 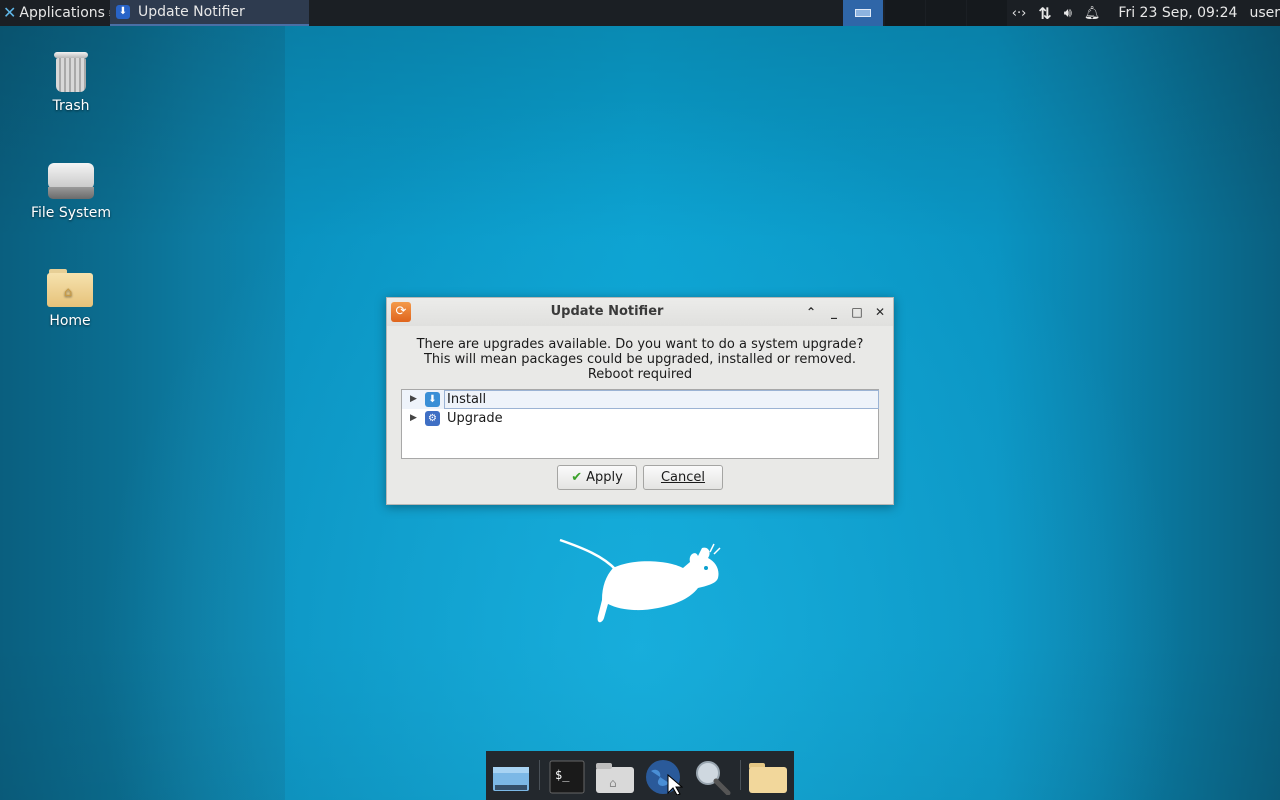 I want to click on taskbar-button-label: Update Notifier, so click(x=191, y=12).